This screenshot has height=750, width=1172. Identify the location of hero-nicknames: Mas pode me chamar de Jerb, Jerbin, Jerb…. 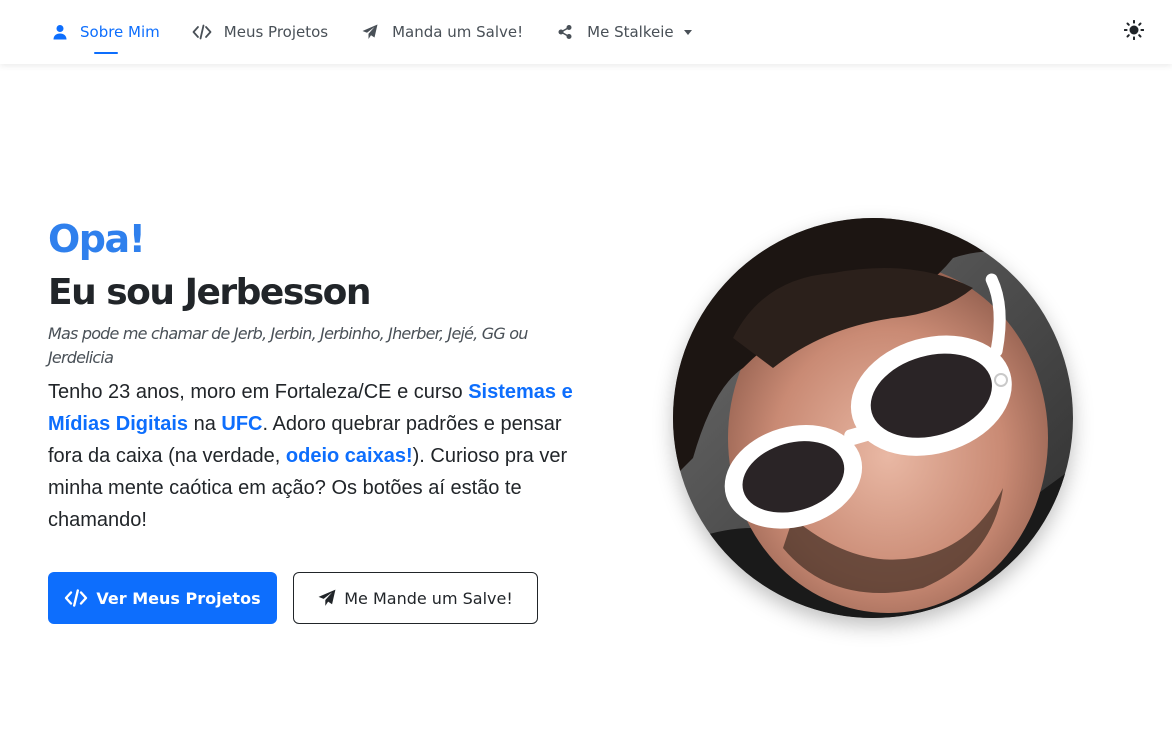
(288, 345).